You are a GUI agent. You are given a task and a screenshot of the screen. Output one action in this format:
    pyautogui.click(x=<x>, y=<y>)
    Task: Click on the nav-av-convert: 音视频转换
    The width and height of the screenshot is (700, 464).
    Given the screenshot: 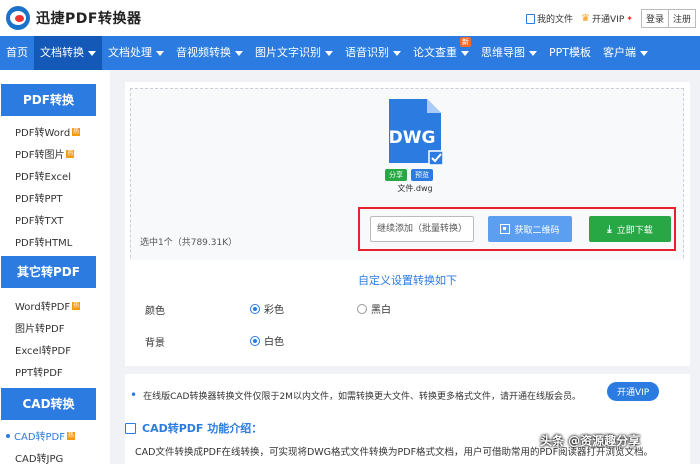 What is the action you would take?
    pyautogui.click(x=209, y=53)
    